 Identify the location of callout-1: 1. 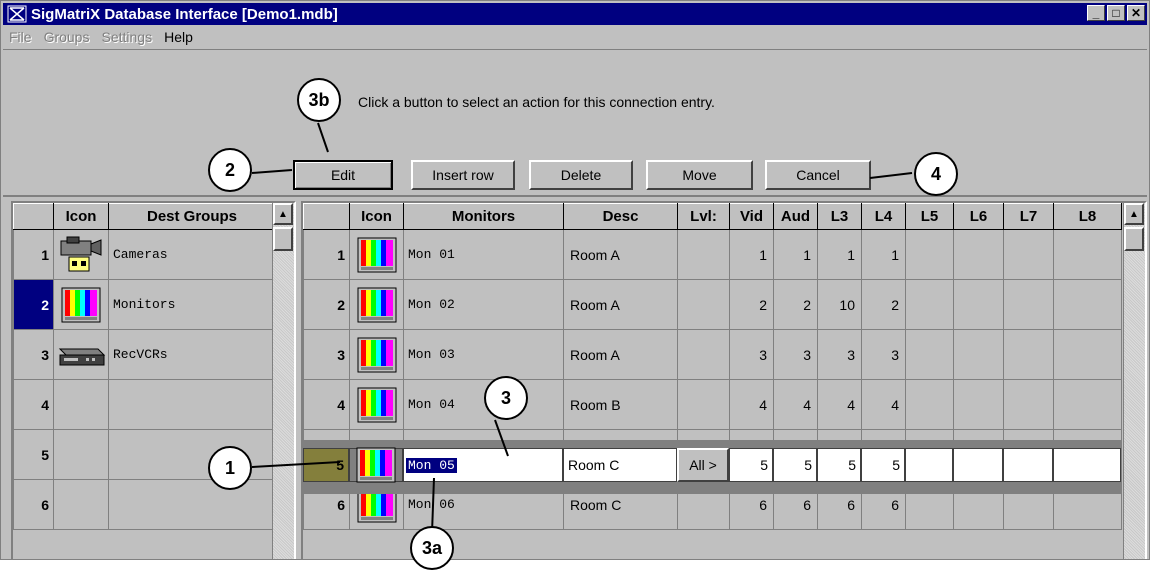
(230, 468).